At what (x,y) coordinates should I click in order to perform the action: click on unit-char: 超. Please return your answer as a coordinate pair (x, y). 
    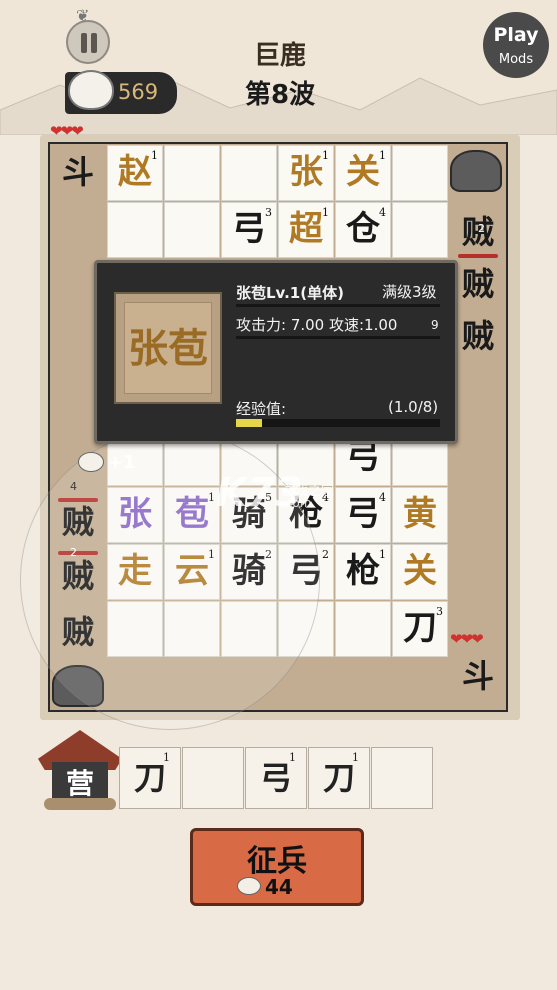
    Looking at the image, I should click on (306, 229).